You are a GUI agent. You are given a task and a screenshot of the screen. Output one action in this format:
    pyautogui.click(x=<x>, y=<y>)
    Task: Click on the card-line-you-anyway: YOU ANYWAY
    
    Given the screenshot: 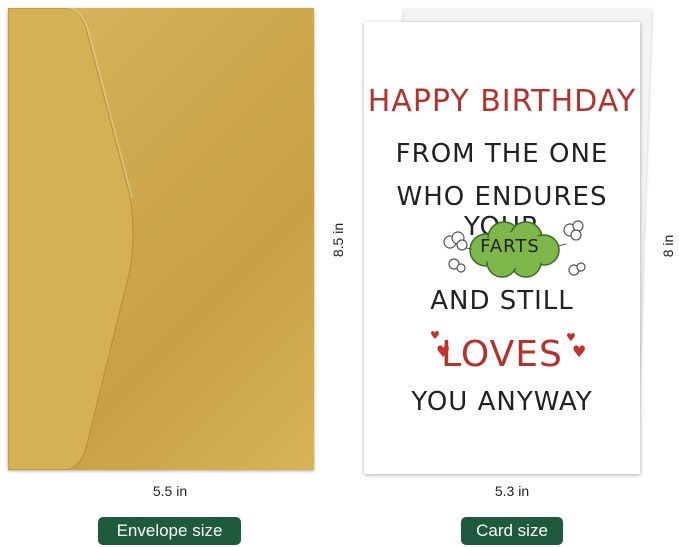 What is the action you would take?
    pyautogui.click(x=502, y=402)
    